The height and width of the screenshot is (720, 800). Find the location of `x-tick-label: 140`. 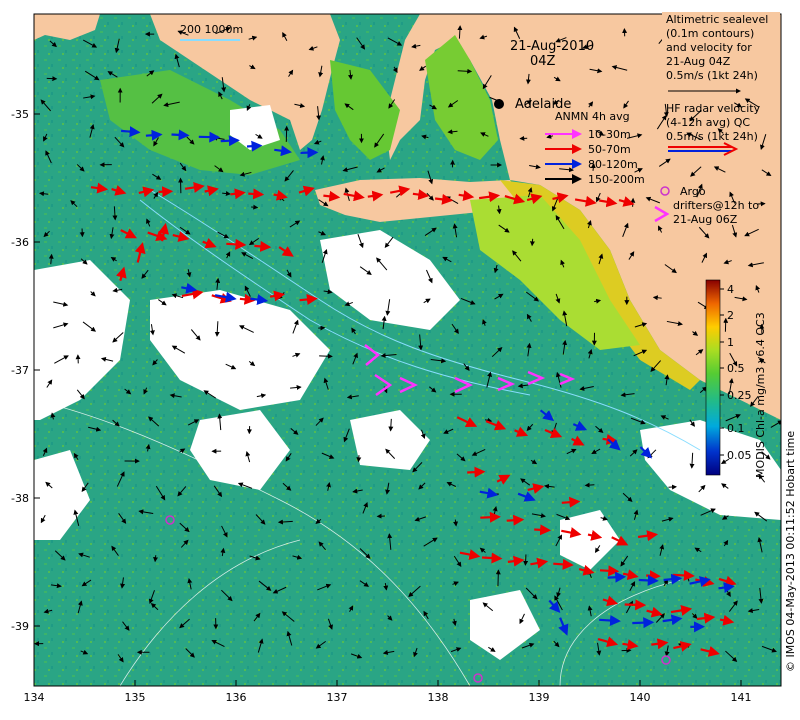

x-tick-label: 140 is located at coordinates (640, 697).